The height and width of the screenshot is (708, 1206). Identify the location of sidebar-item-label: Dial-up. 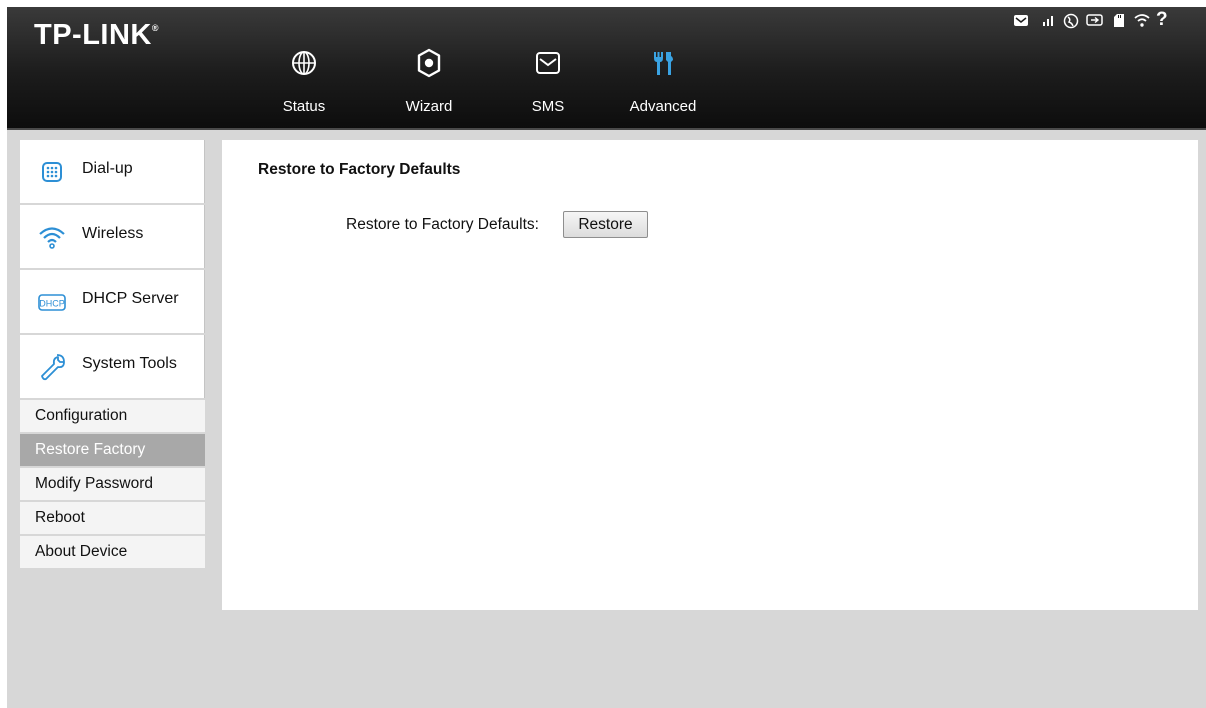
(107, 168).